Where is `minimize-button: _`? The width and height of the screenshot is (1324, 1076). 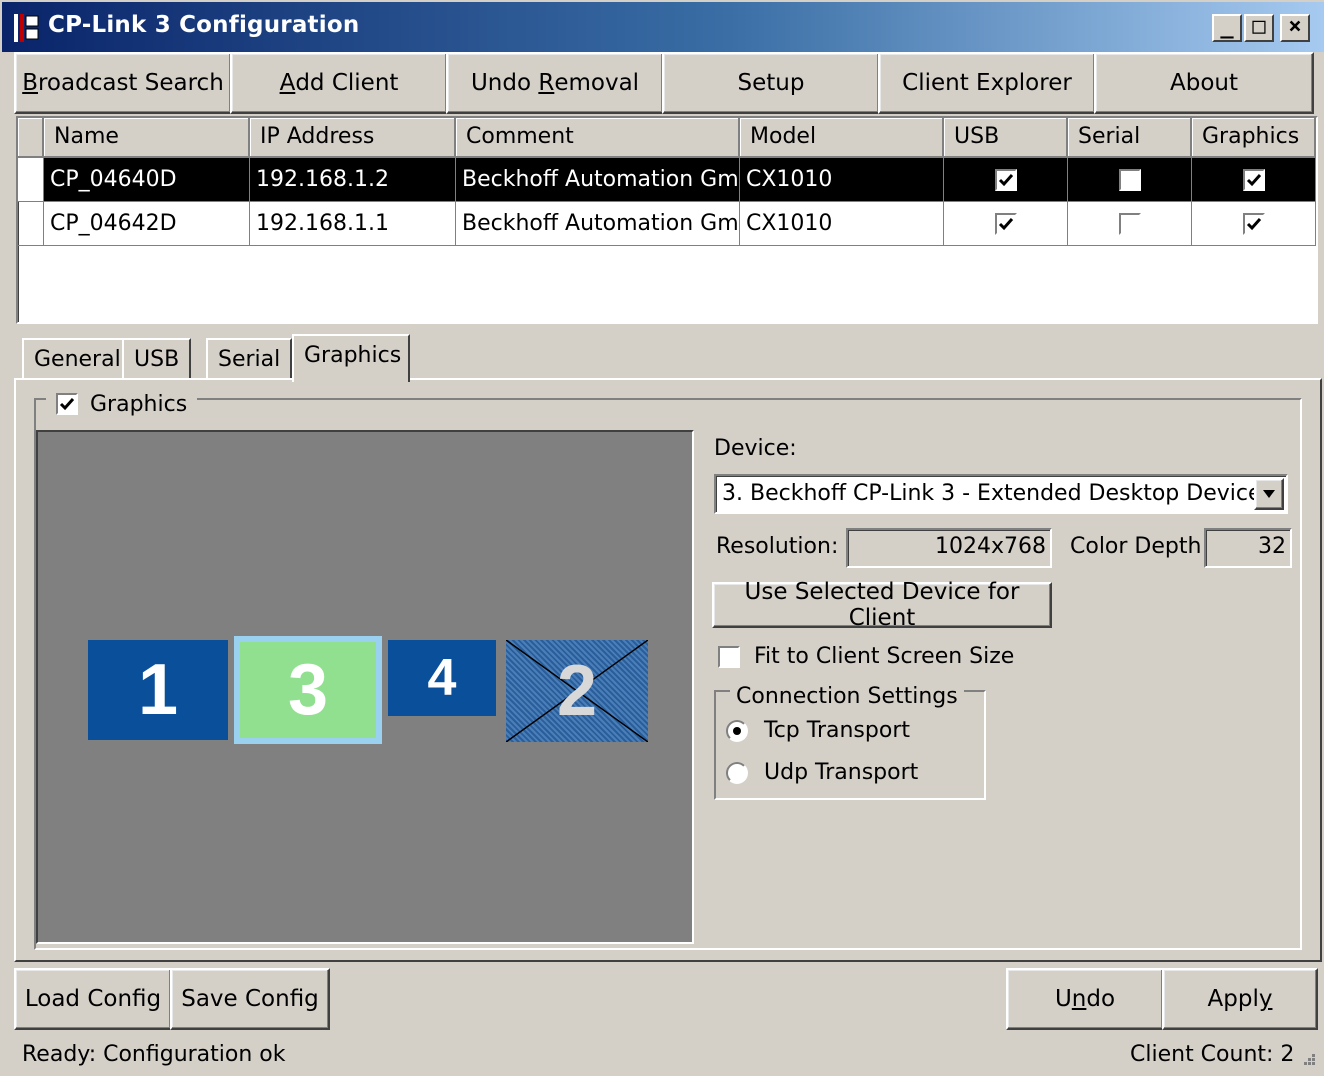 minimize-button: _ is located at coordinates (1227, 28).